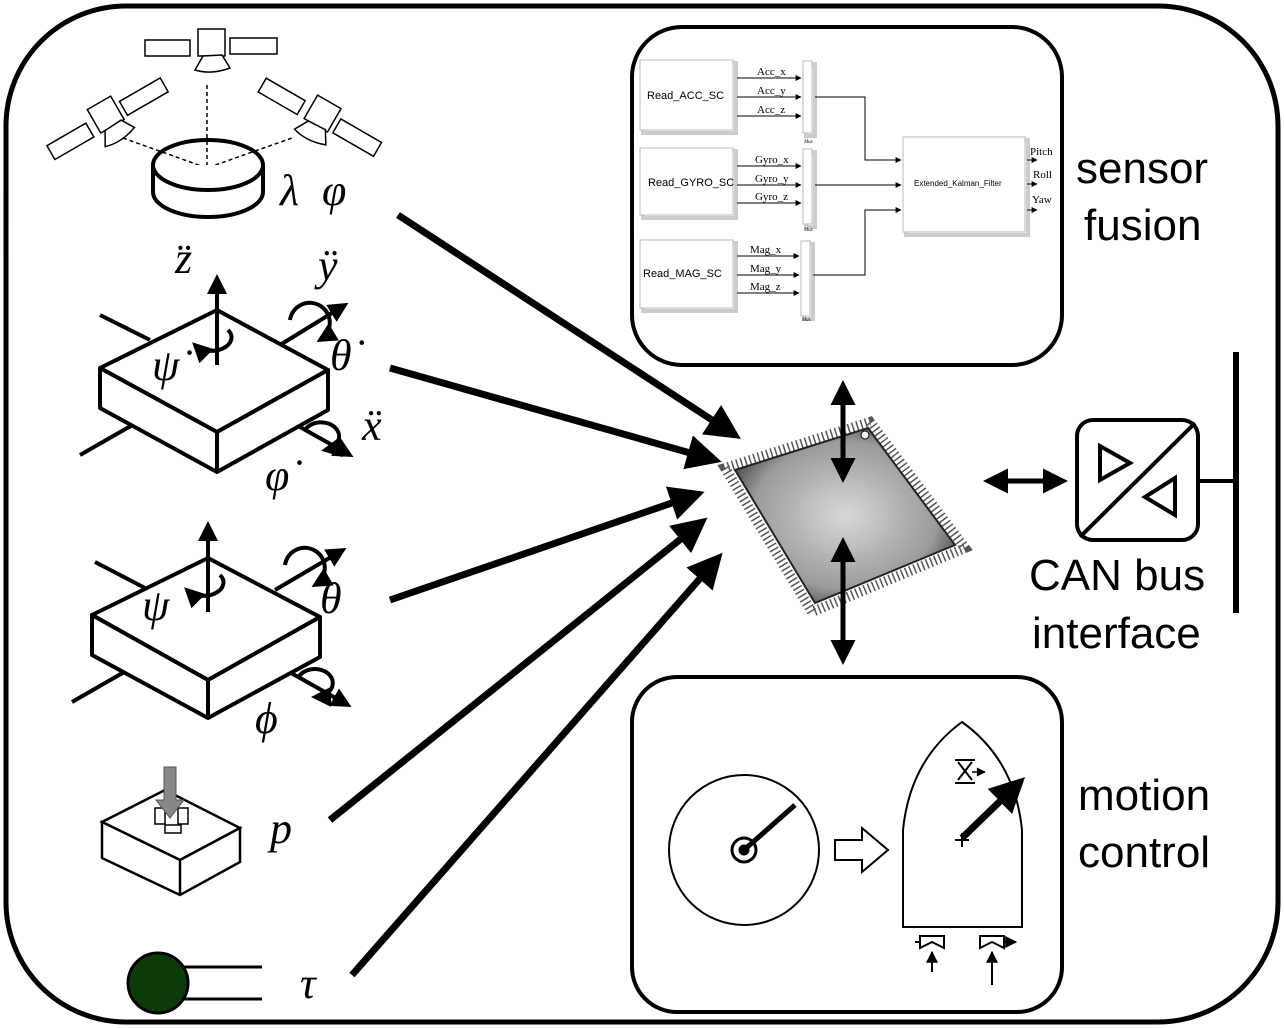 This screenshot has width=1284, height=1028. Describe the element at coordinates (194, 983) in the screenshot. I see `temperature-sensor` at that location.